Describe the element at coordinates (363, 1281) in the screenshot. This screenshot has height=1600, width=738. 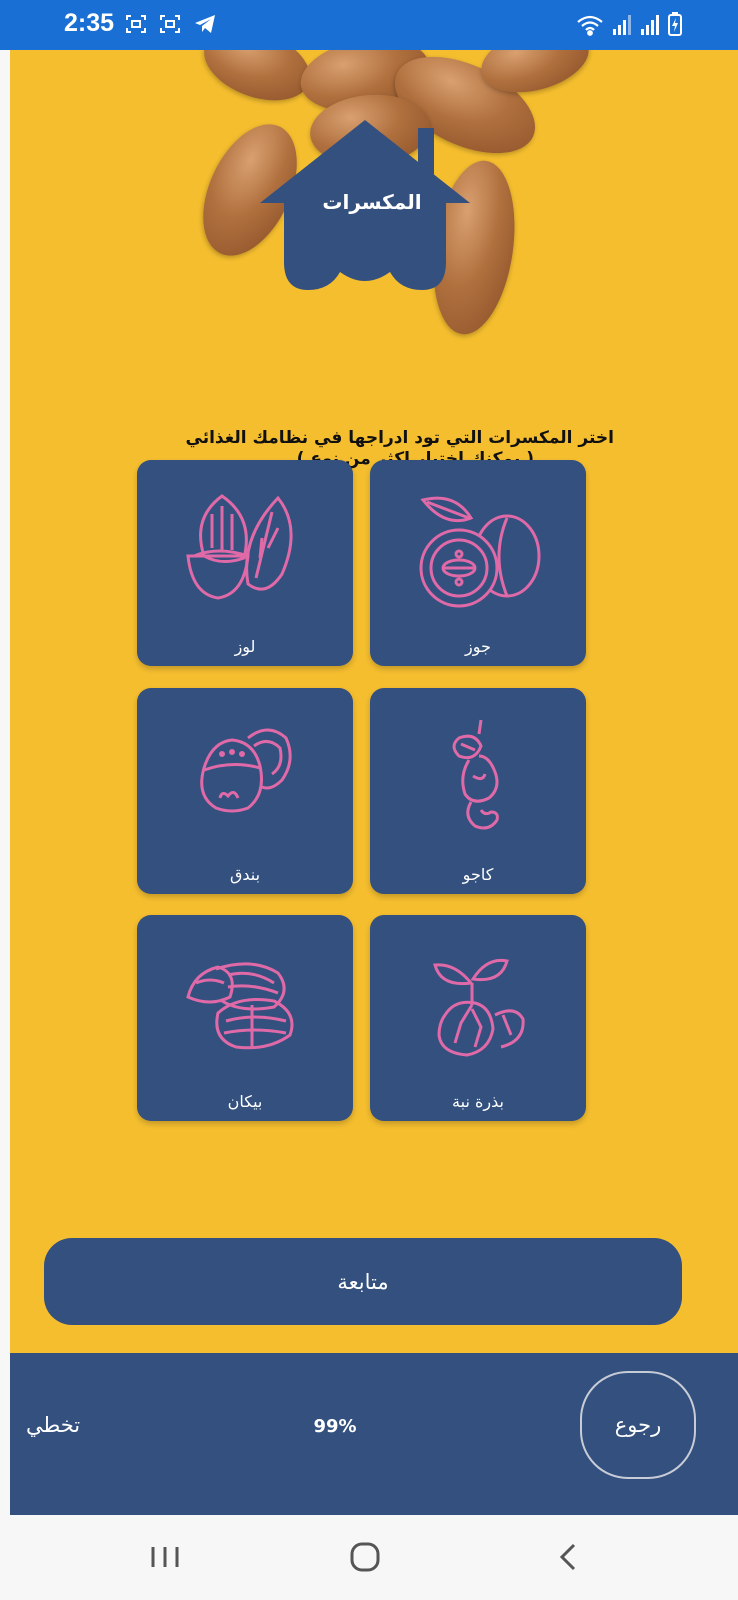
I see `continue-button: متابعة` at that location.